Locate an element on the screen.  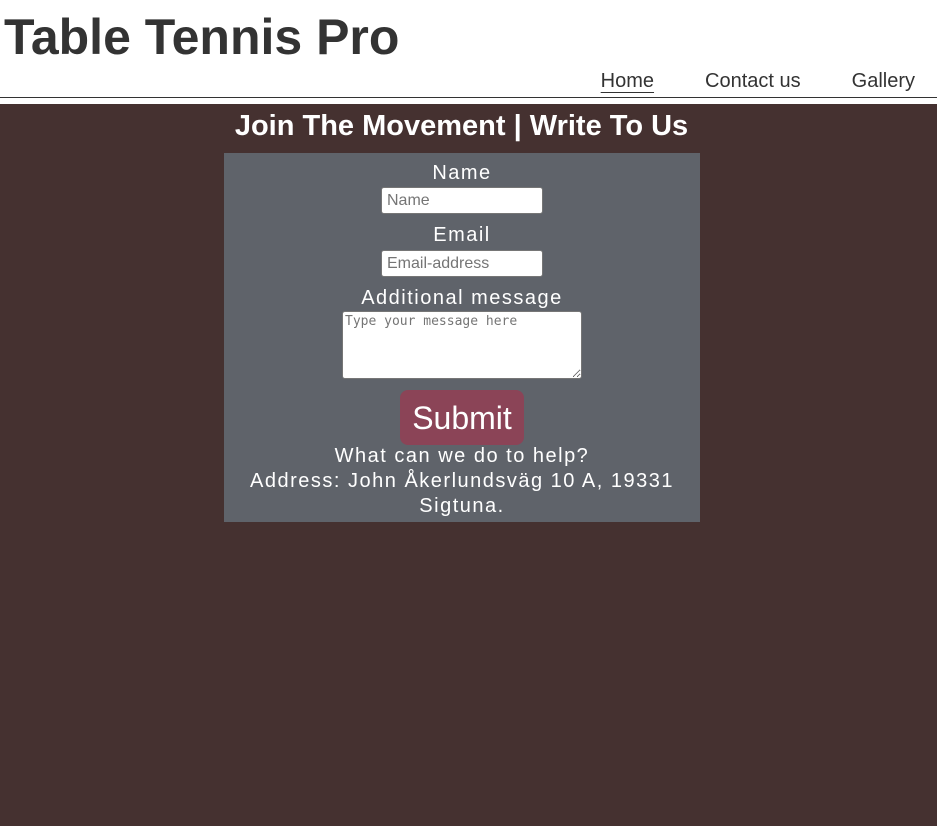
nav-link-home: Home is located at coordinates (627, 81).